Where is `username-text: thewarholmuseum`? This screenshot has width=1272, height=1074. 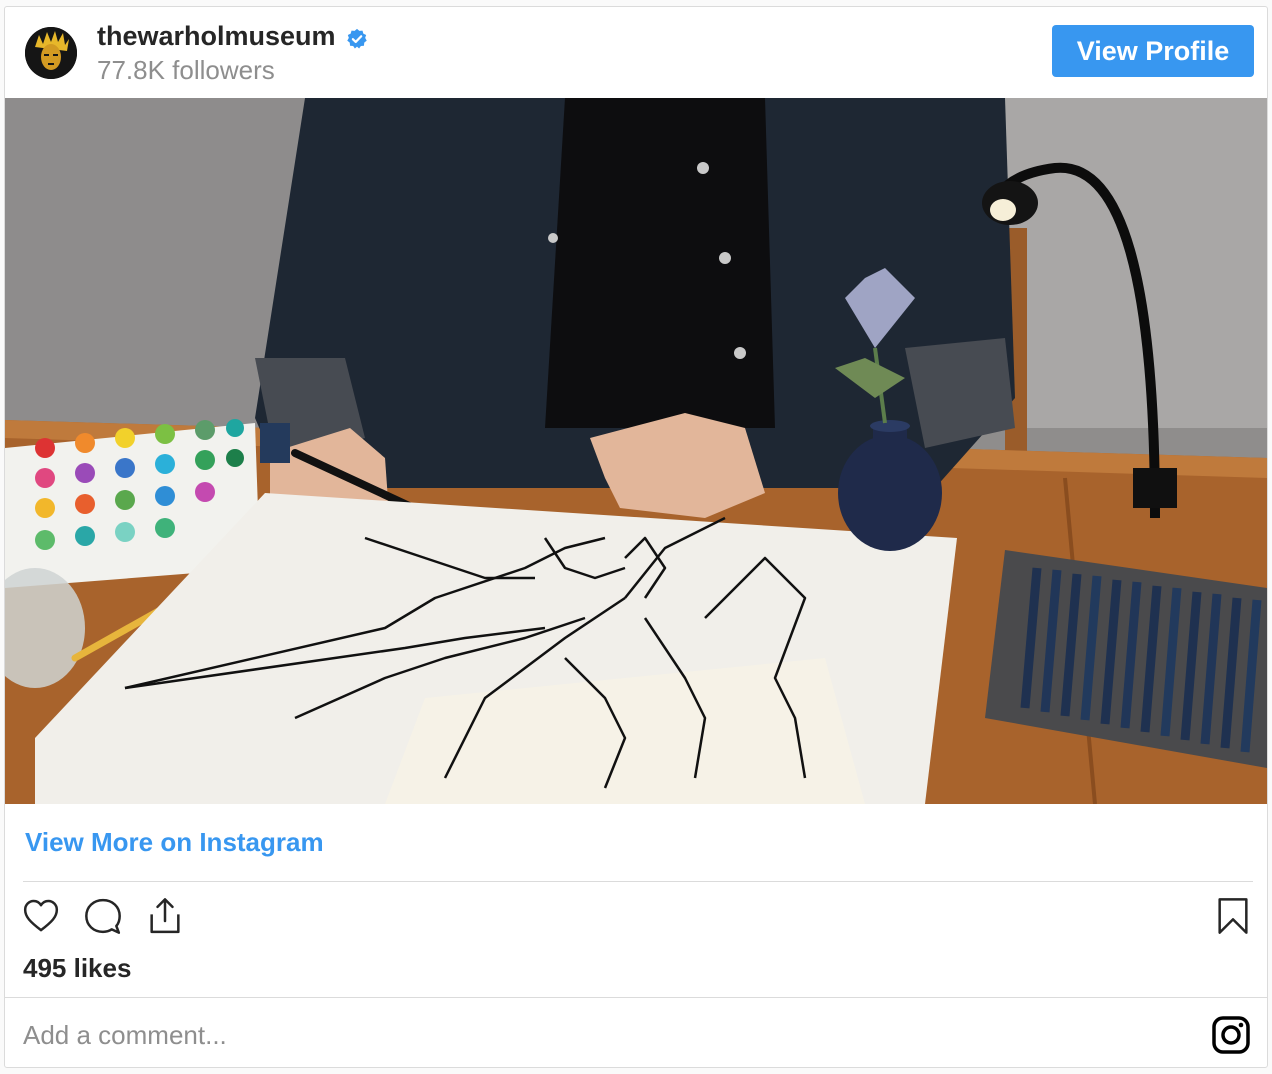
username-text: thewarholmuseum is located at coordinates (216, 36).